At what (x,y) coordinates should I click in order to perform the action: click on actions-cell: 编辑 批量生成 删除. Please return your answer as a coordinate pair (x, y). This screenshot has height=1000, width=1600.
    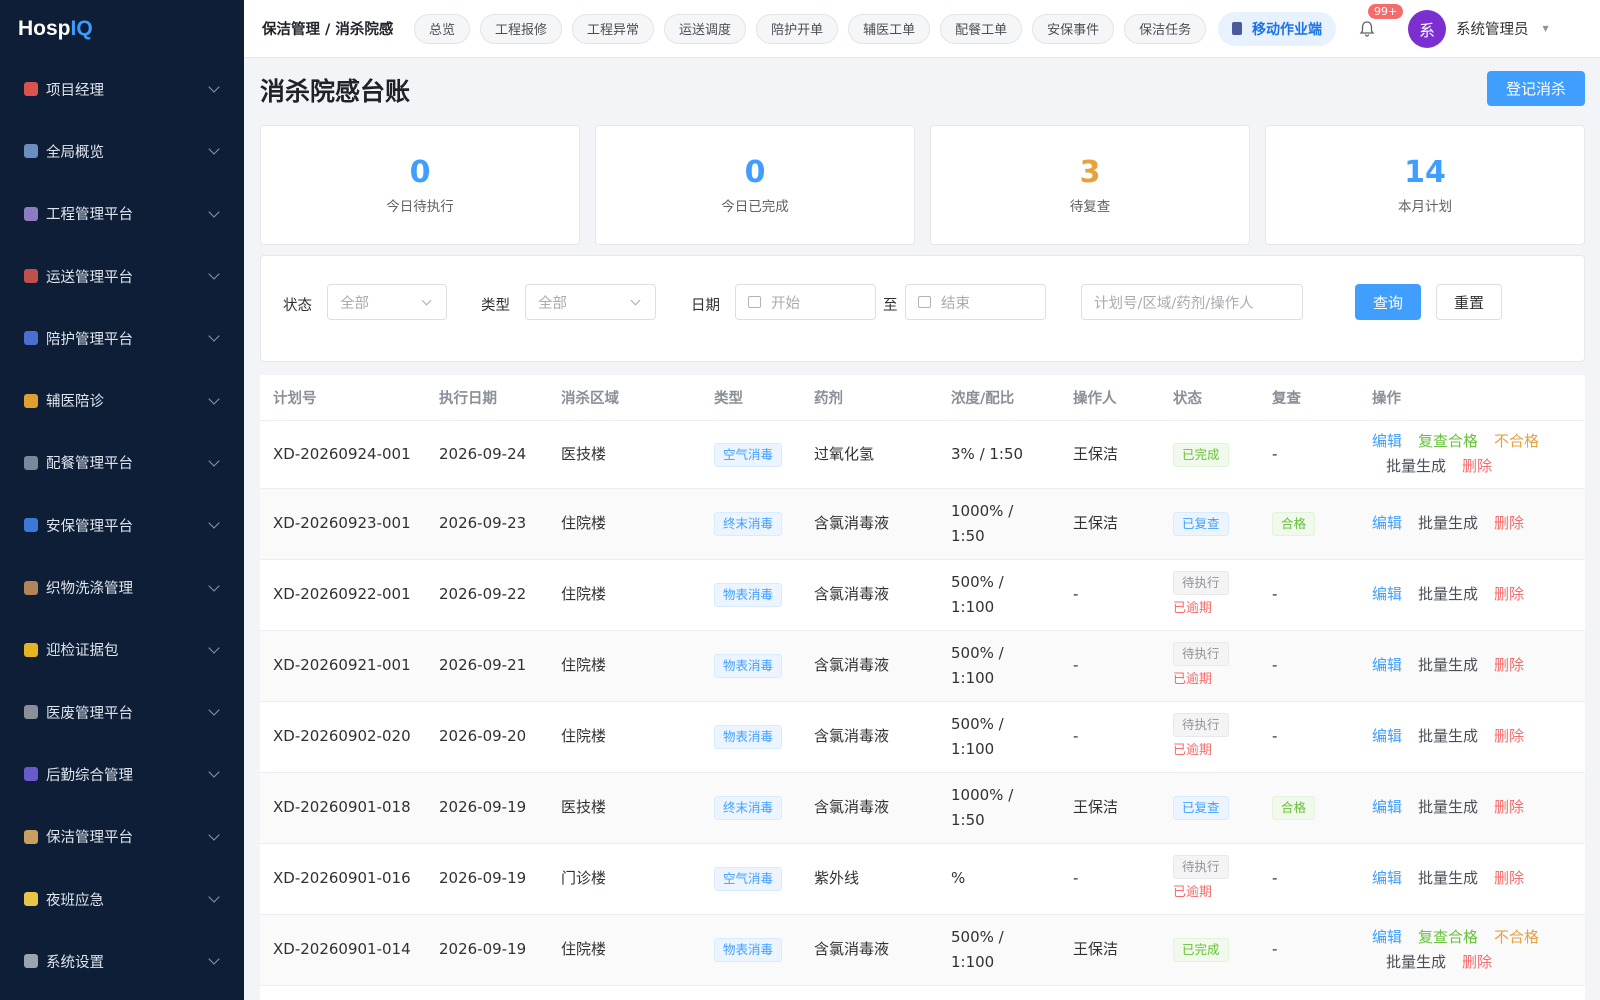
    Looking at the image, I should click on (1472, 808).